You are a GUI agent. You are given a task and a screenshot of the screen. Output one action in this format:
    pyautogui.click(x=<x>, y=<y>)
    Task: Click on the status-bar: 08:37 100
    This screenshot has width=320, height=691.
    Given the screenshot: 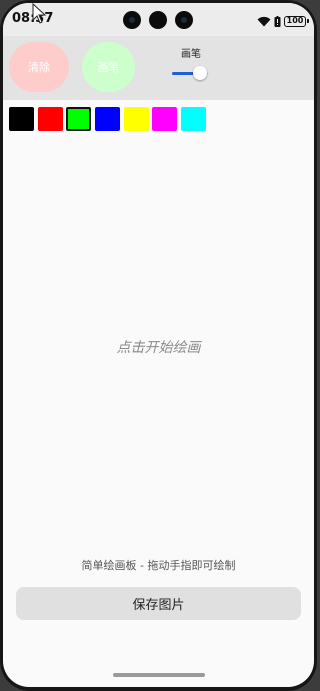 What is the action you would take?
    pyautogui.click(x=158, y=19)
    